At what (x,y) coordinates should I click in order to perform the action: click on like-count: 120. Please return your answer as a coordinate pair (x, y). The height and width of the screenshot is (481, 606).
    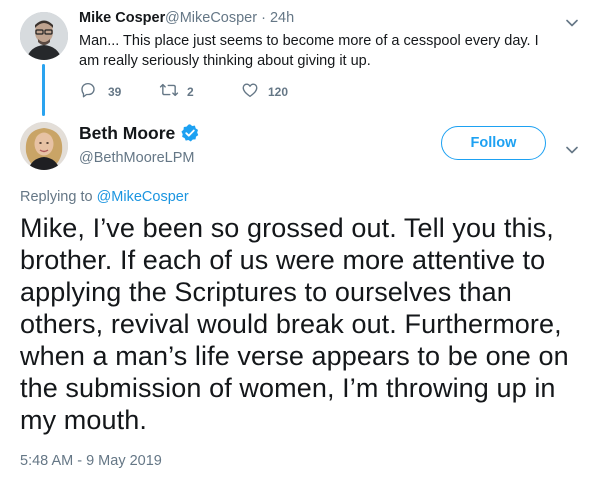
    Looking at the image, I should click on (278, 92).